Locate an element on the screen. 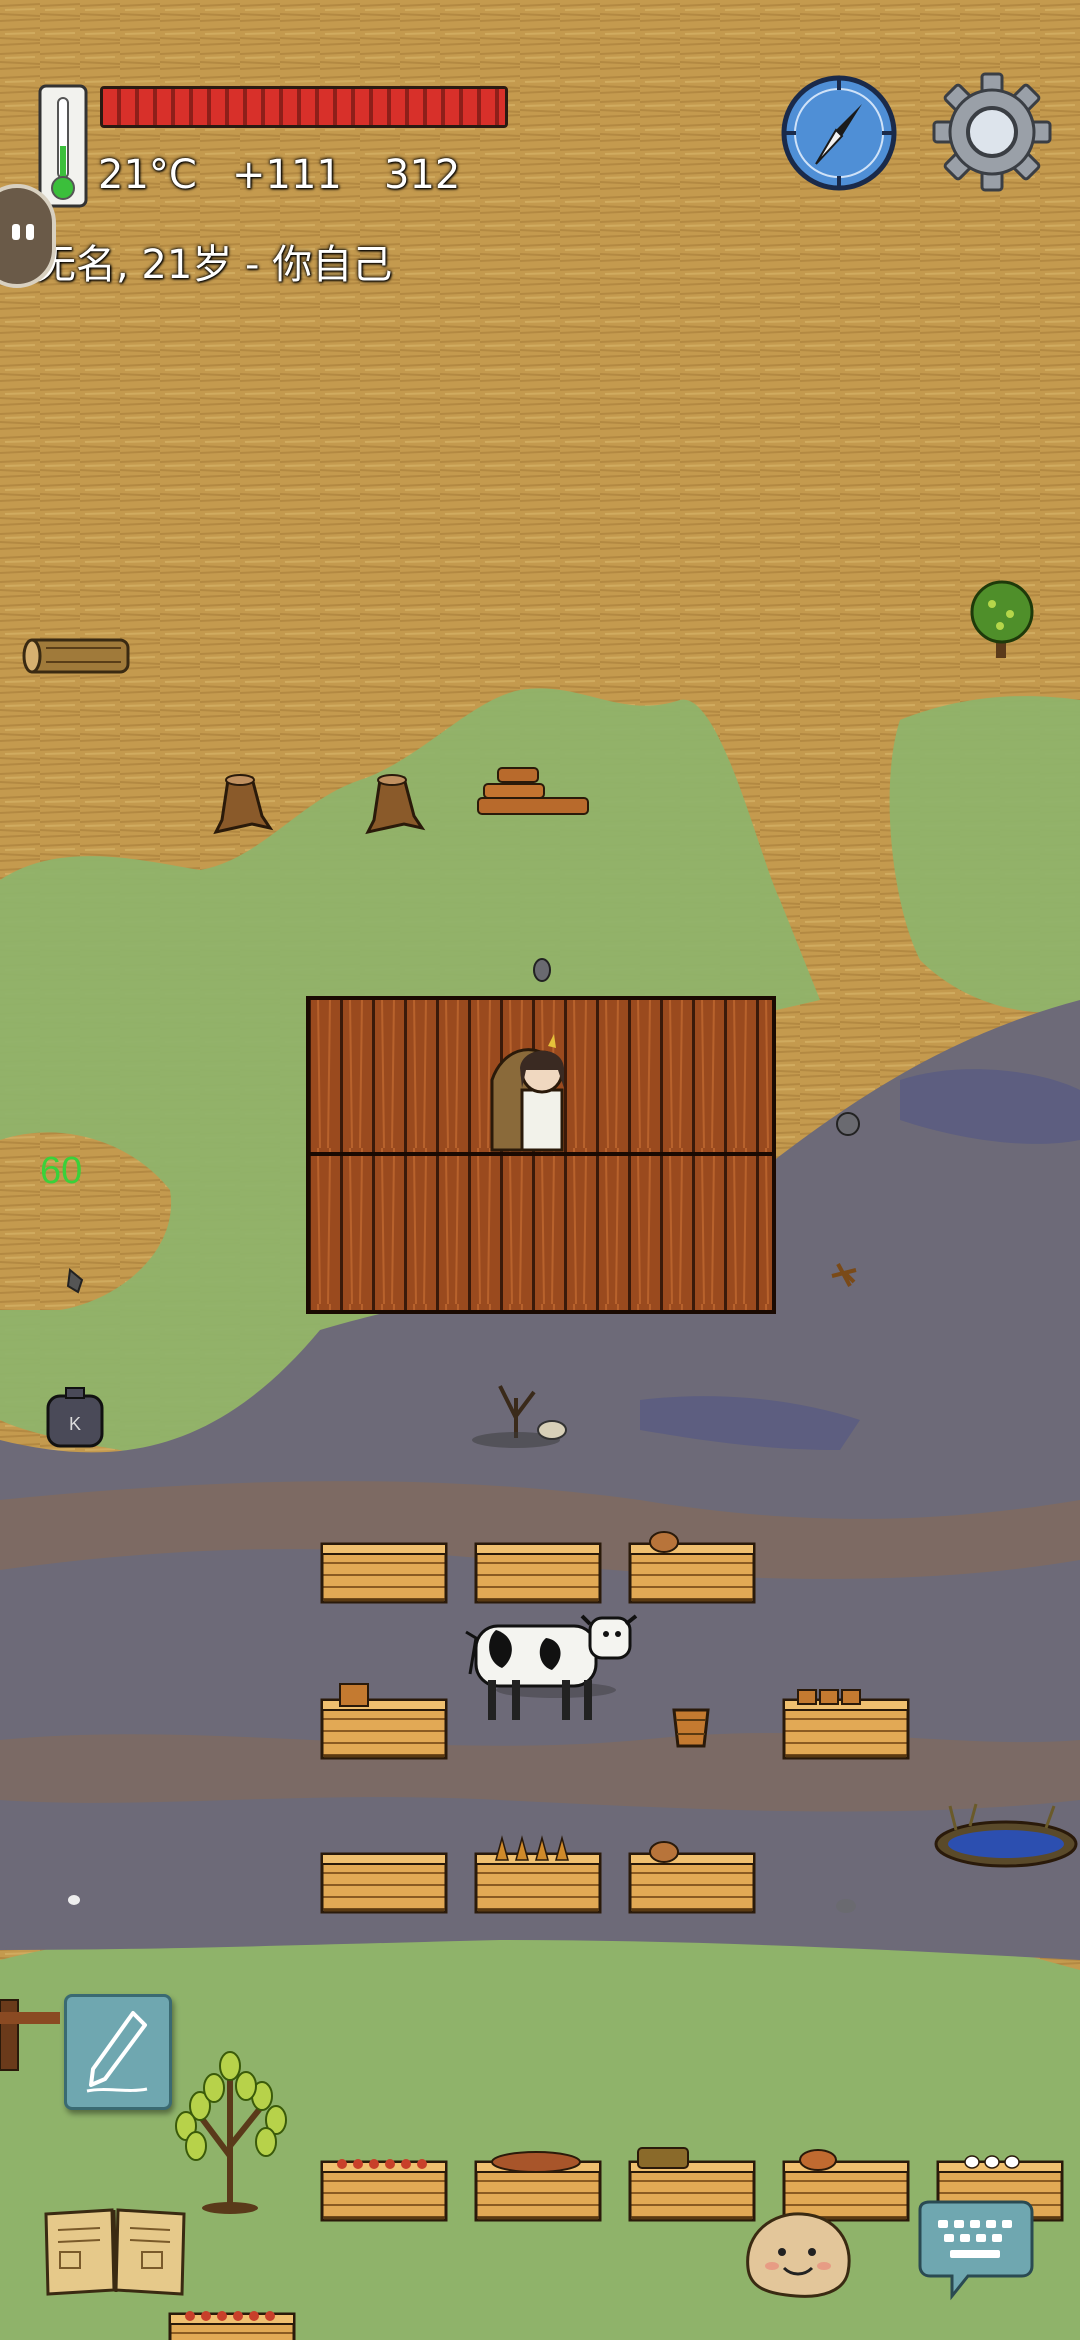 Image resolution: width=1080 pixels, height=2340 pixels. edit-note-button is located at coordinates (118, 2052).